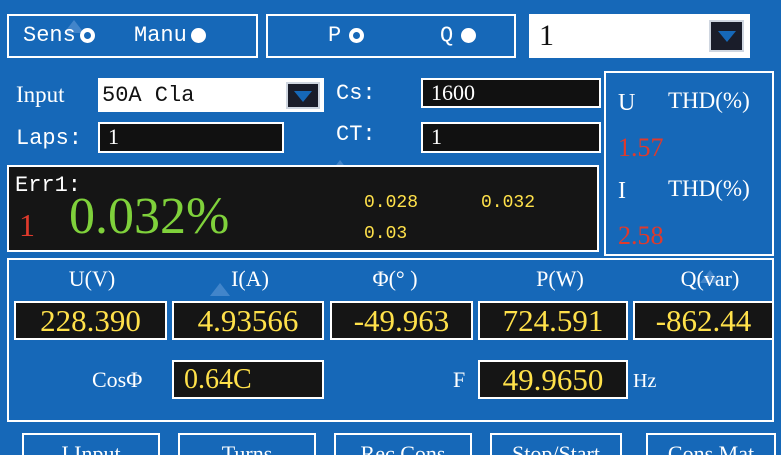  Describe the element at coordinates (401, 320) in the screenshot. I see `phase-value: -49.963` at that location.